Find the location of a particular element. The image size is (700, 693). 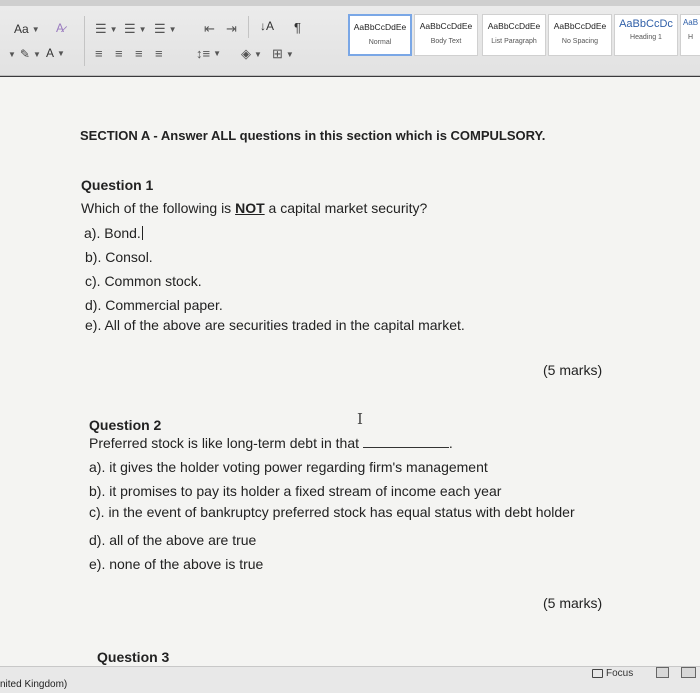

paint-bucket-icon: ◈ is located at coordinates (246, 53).